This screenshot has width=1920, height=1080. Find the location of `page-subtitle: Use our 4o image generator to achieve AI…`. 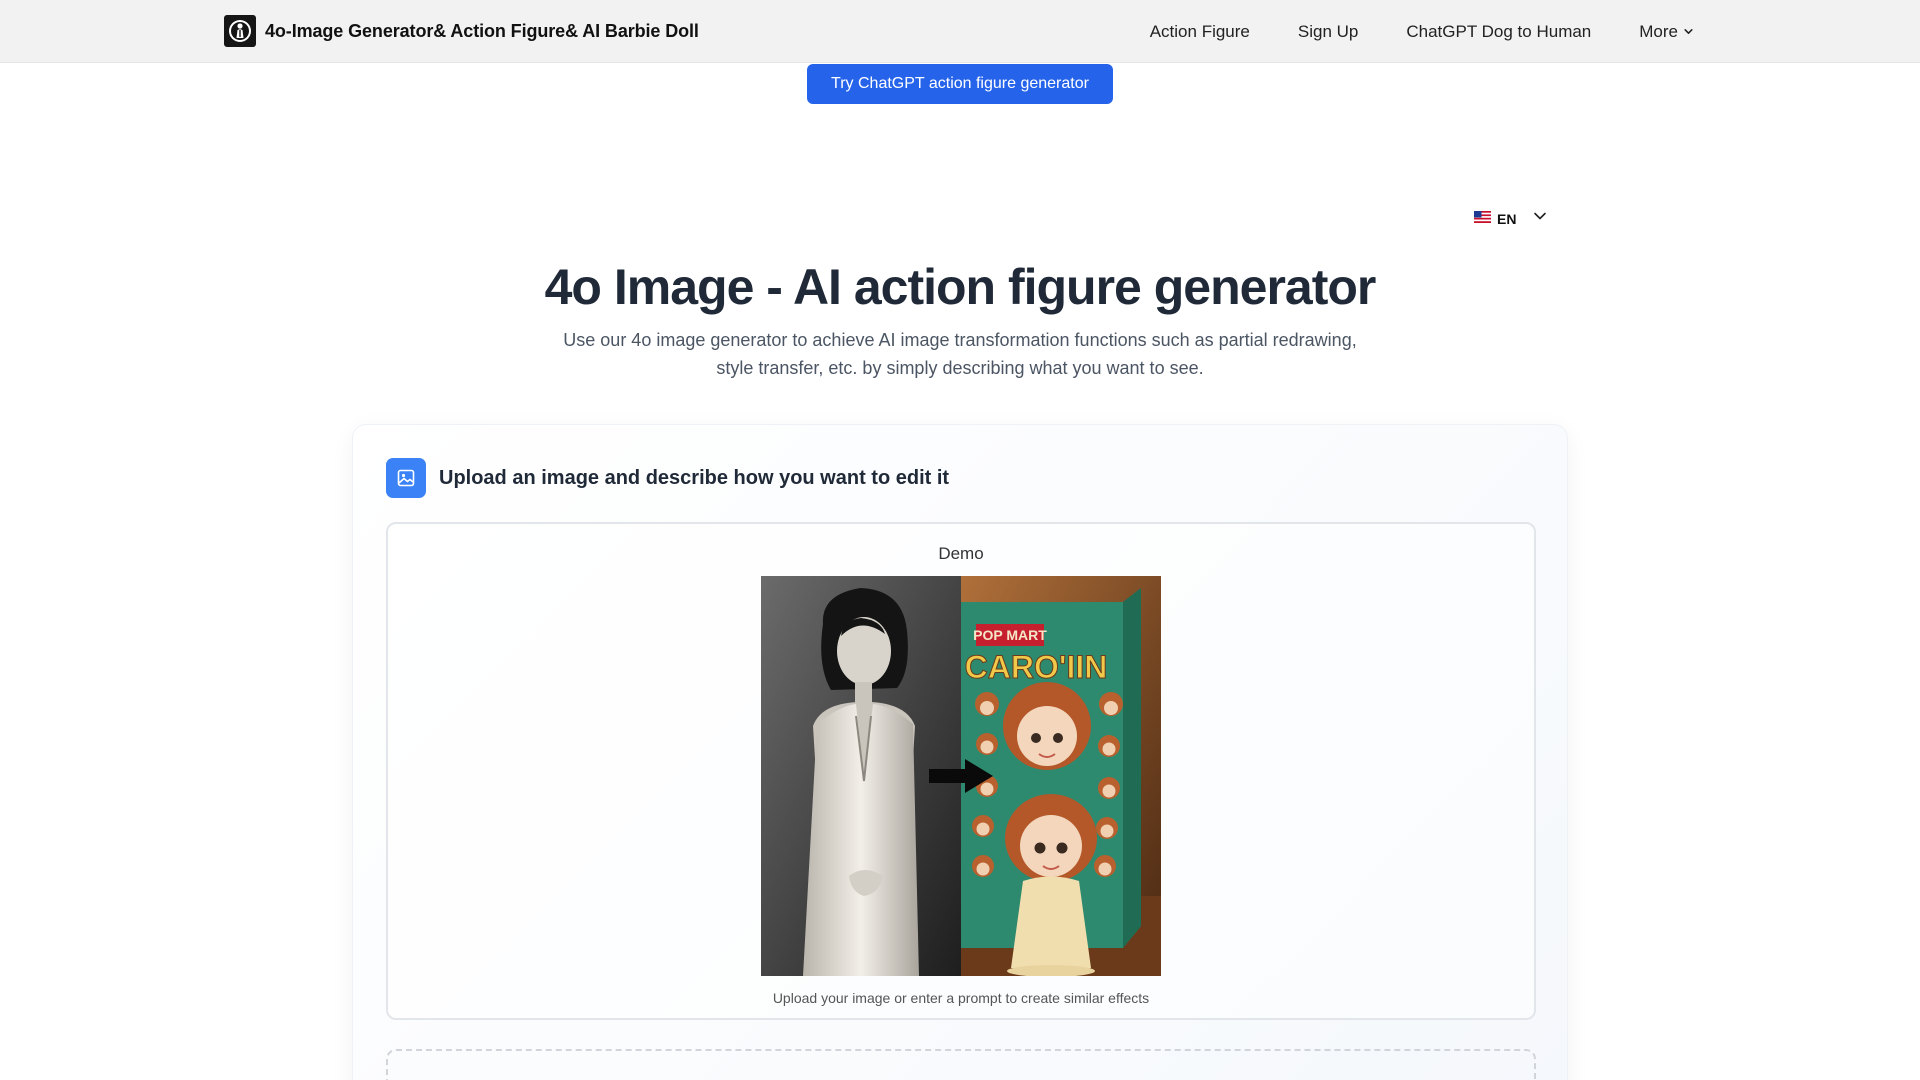

page-subtitle: Use our 4o image generator to achieve AI… is located at coordinates (960, 354).